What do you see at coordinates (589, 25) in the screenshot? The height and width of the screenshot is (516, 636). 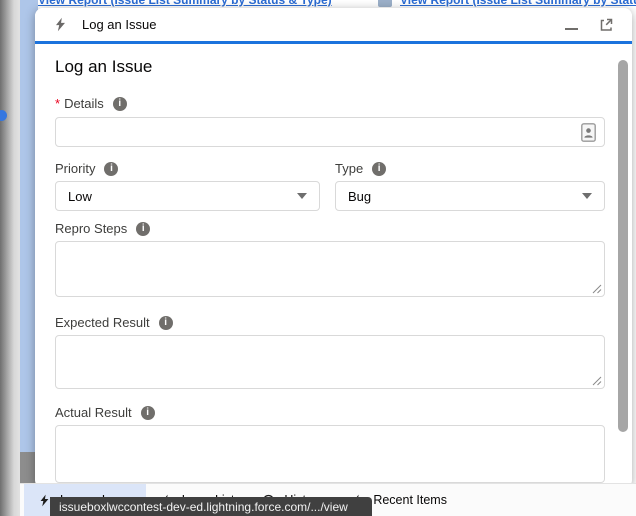 I see `header-actions` at bounding box center [589, 25].